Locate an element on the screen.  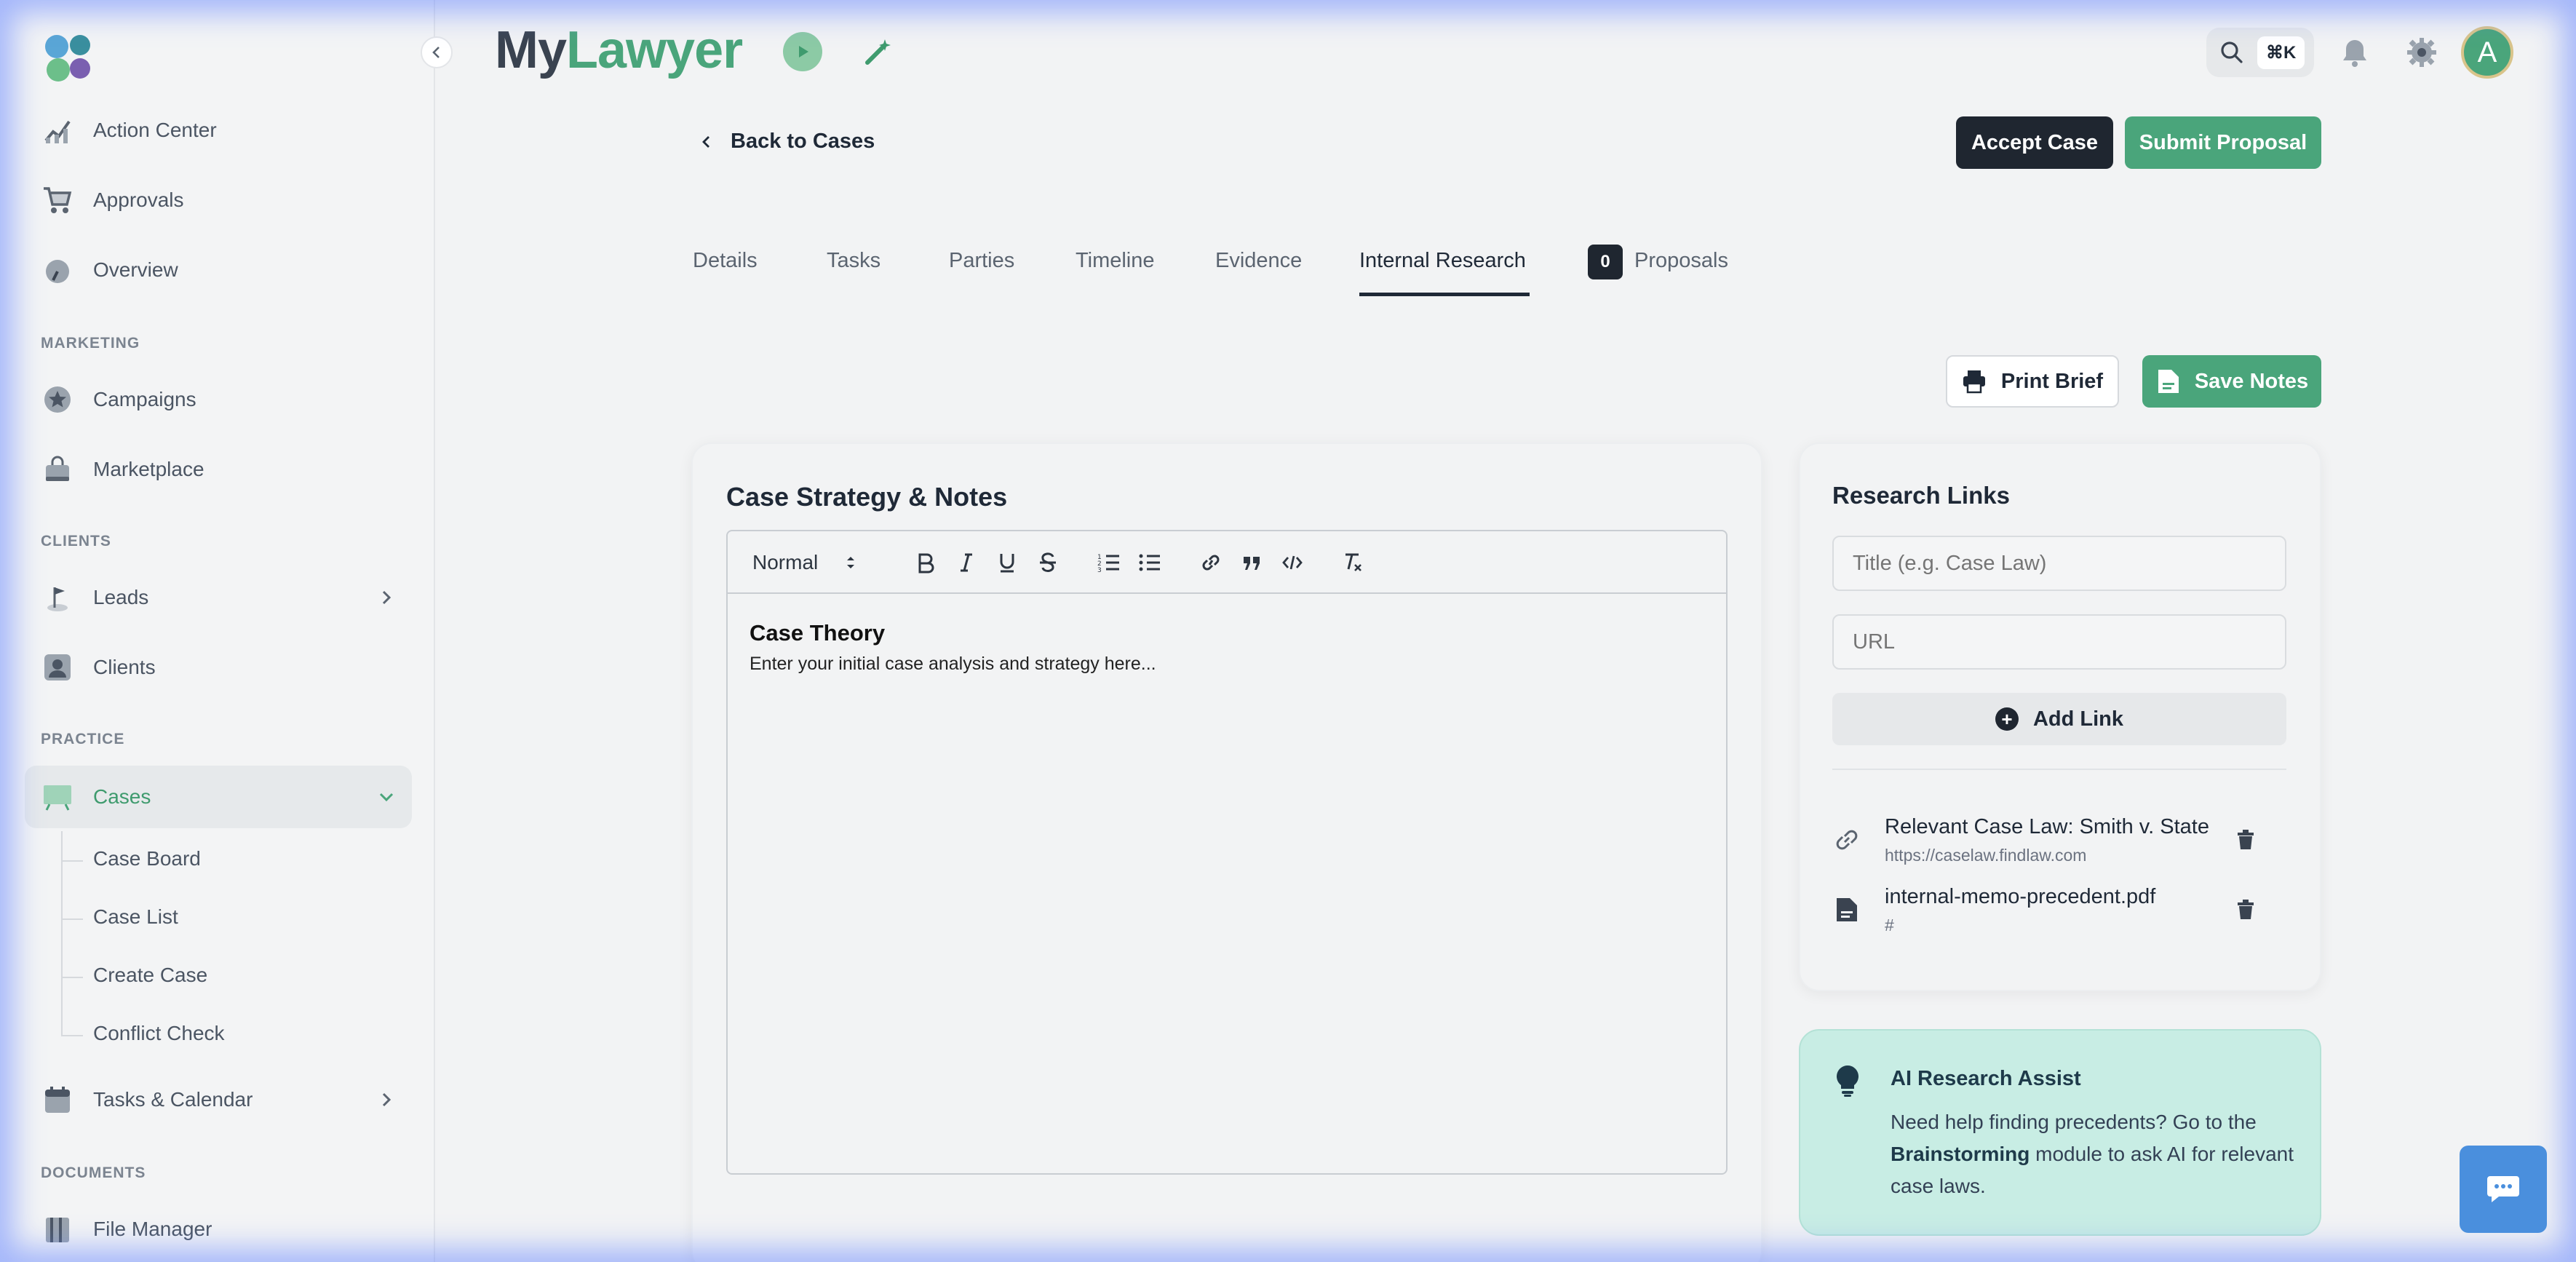
user-icon is located at coordinates (57, 667).